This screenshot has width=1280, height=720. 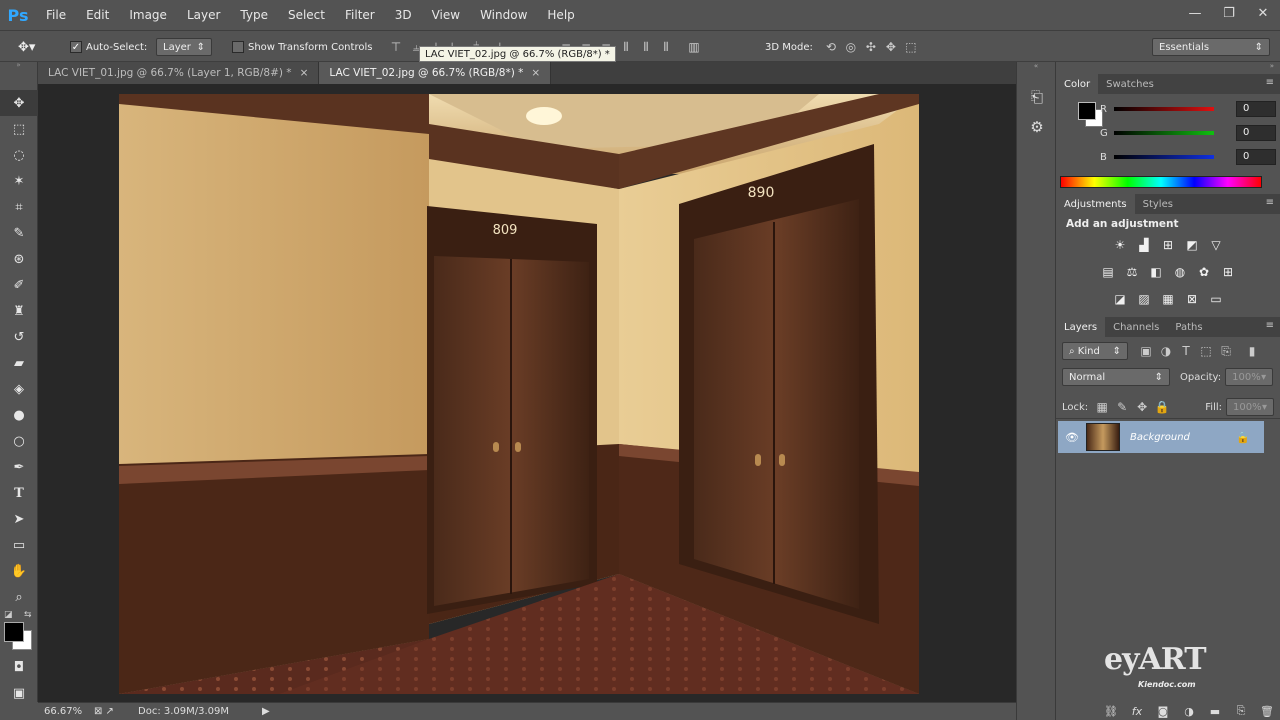 What do you see at coordinates (1122, 407) in the screenshot?
I see `lock-pixels-icon: ✎` at bounding box center [1122, 407].